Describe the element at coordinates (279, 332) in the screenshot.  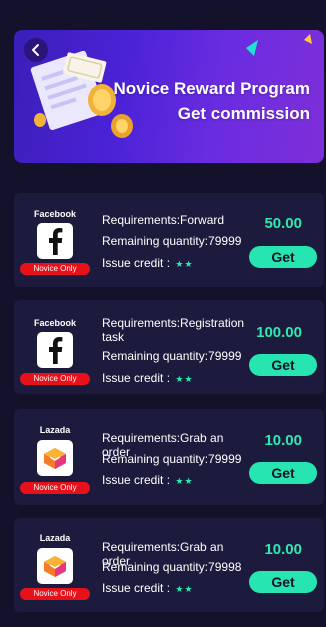
I see `reward-amount: 100.00` at that location.